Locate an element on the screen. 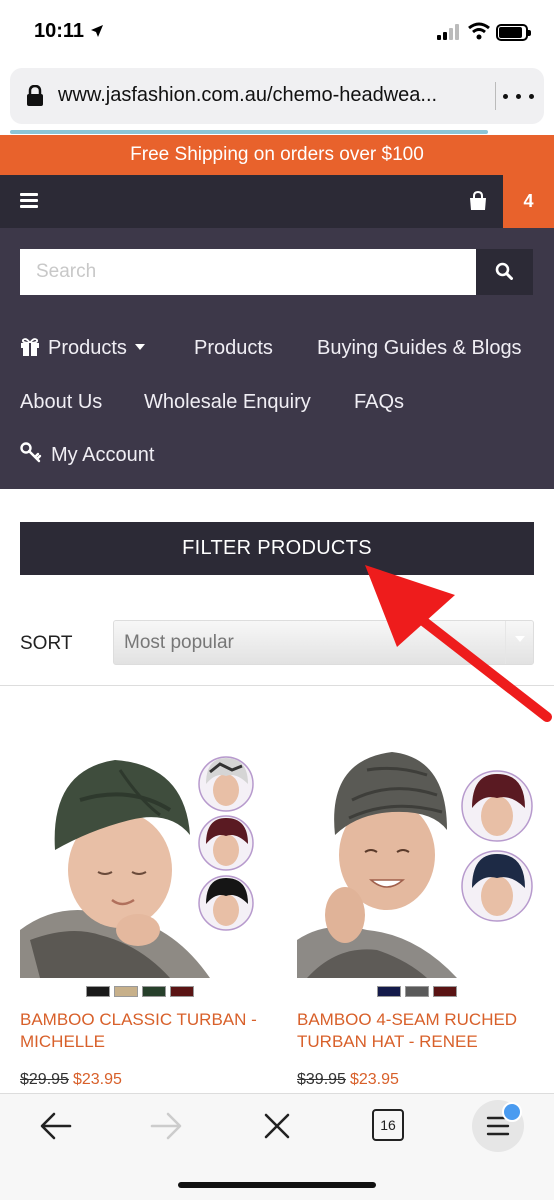 The image size is (554, 1200). gift-icon is located at coordinates (30, 347).